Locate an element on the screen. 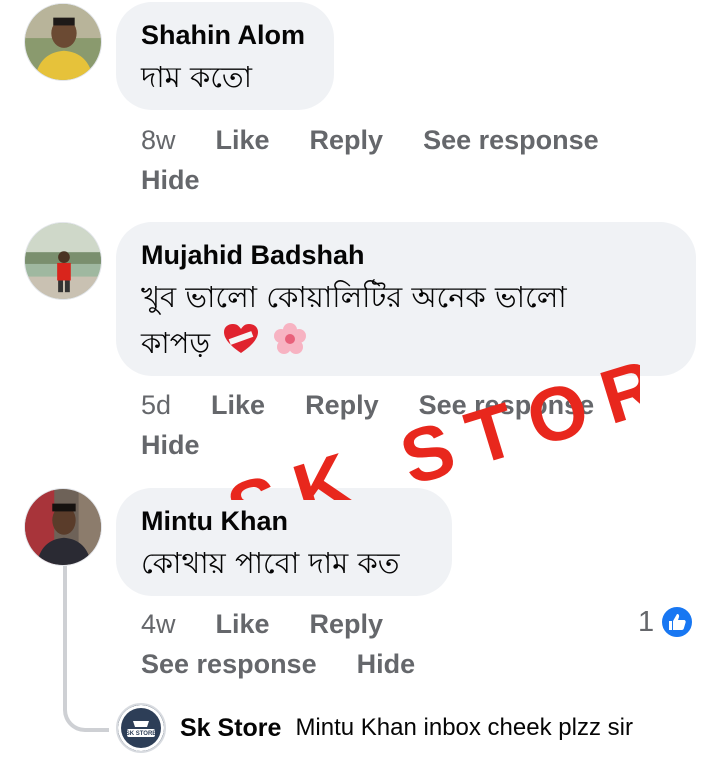 The height and width of the screenshot is (765, 720). comment-actions: 4w Like Reply See response Hide is located at coordinates (278, 644).